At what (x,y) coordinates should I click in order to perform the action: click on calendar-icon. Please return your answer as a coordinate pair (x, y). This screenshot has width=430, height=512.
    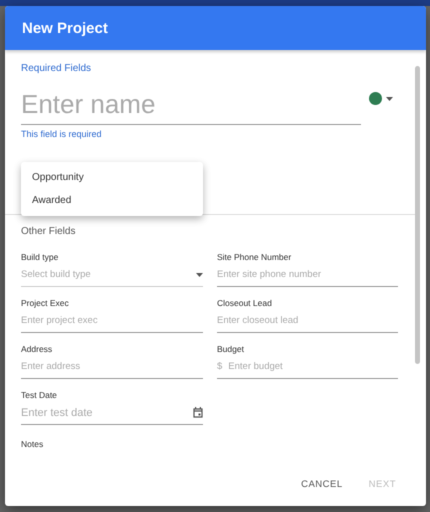
    Looking at the image, I should click on (198, 412).